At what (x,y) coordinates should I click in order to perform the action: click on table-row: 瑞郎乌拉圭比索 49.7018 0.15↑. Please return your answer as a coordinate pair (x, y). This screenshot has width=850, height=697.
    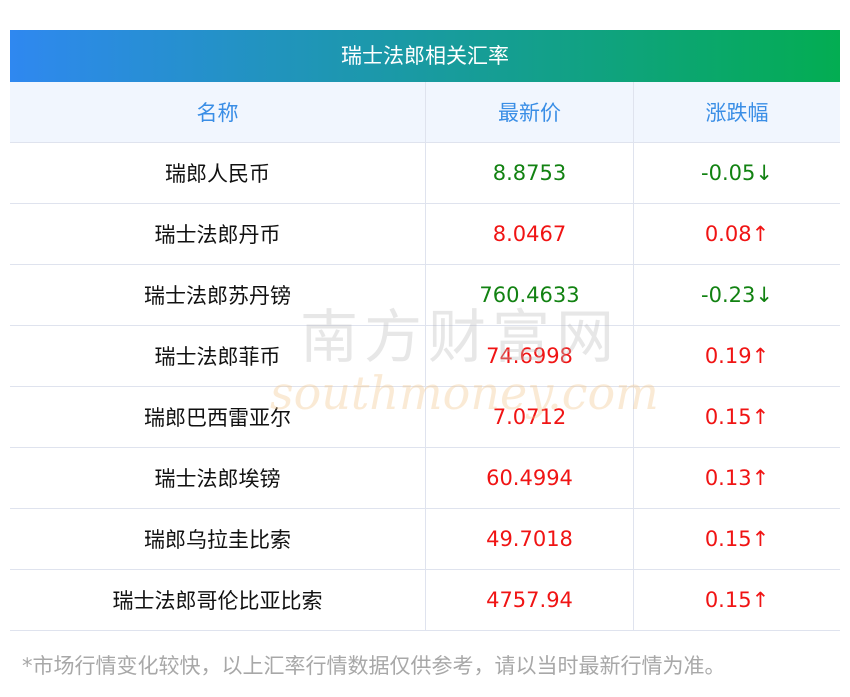
    Looking at the image, I should click on (425, 539).